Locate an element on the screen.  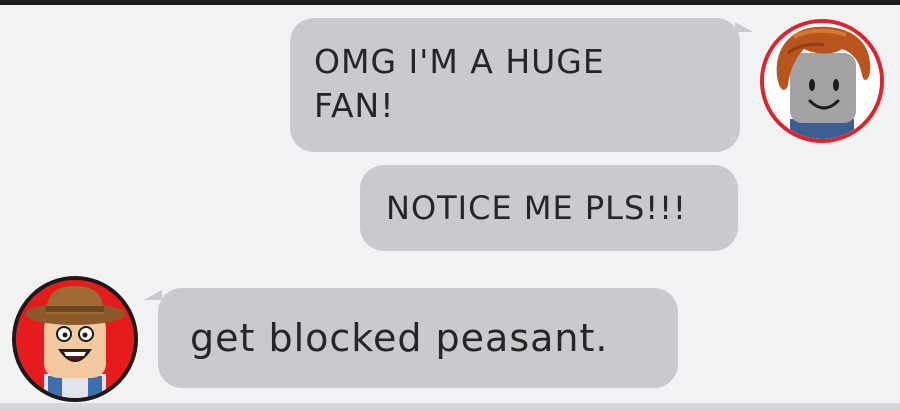
message-text: get blocked peasant. is located at coordinates (399, 338).